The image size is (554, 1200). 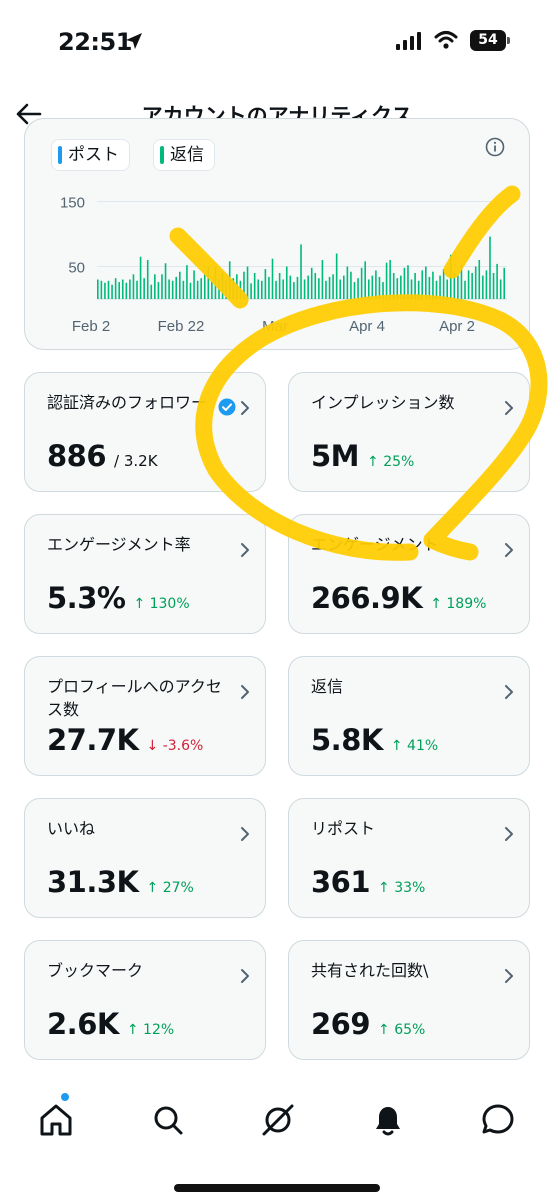 I want to click on notification-dot, so click(x=65, y=1097).